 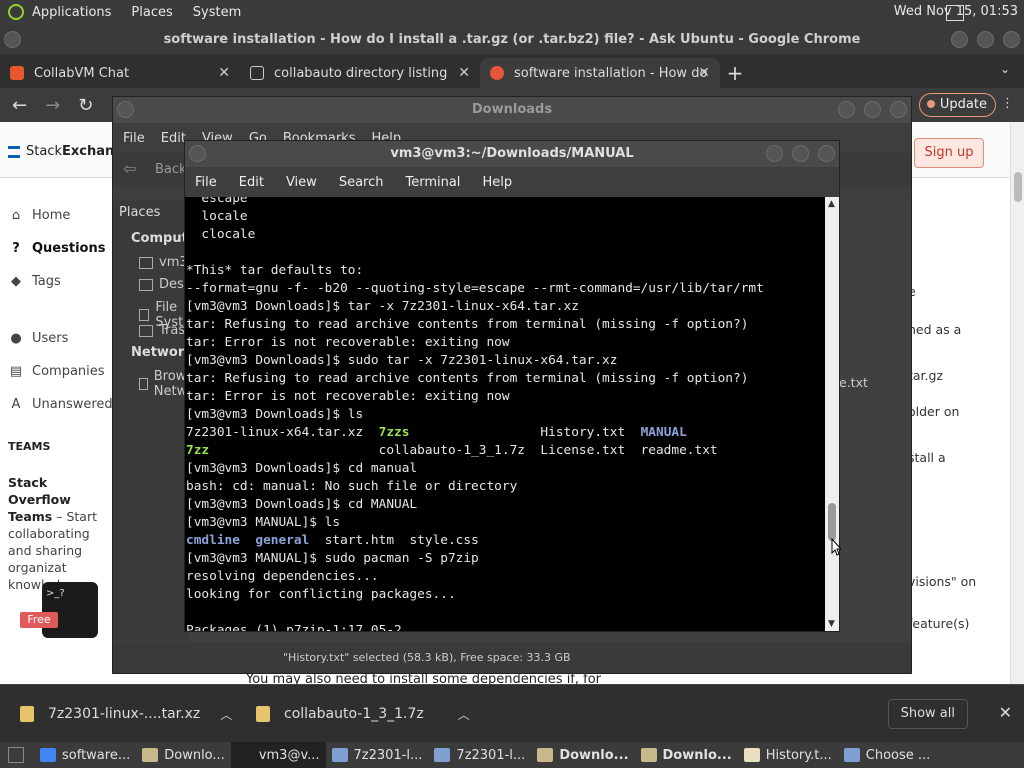 I want to click on page-scrollbar, so click(x=1017, y=403).